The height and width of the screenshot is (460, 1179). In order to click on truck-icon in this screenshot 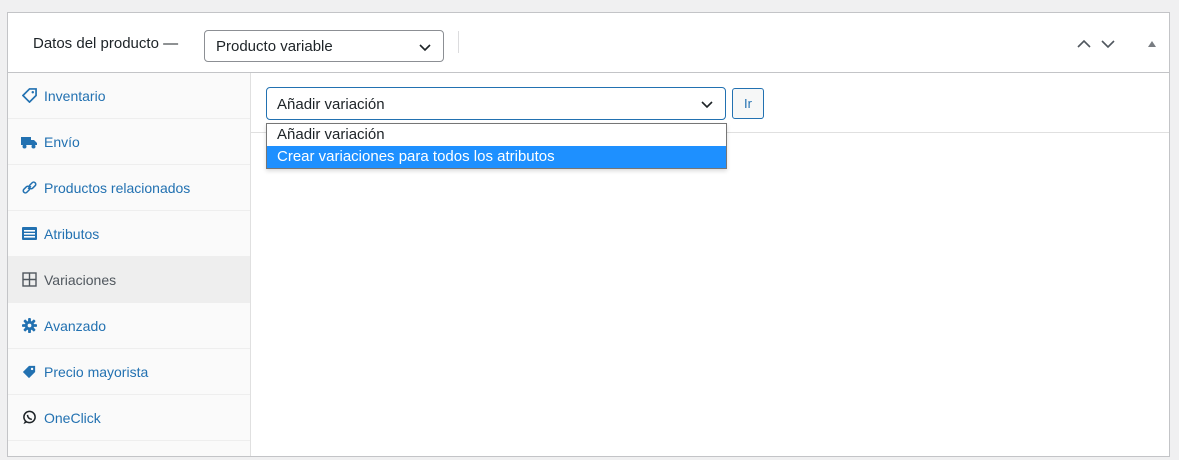, I will do `click(29, 142)`.